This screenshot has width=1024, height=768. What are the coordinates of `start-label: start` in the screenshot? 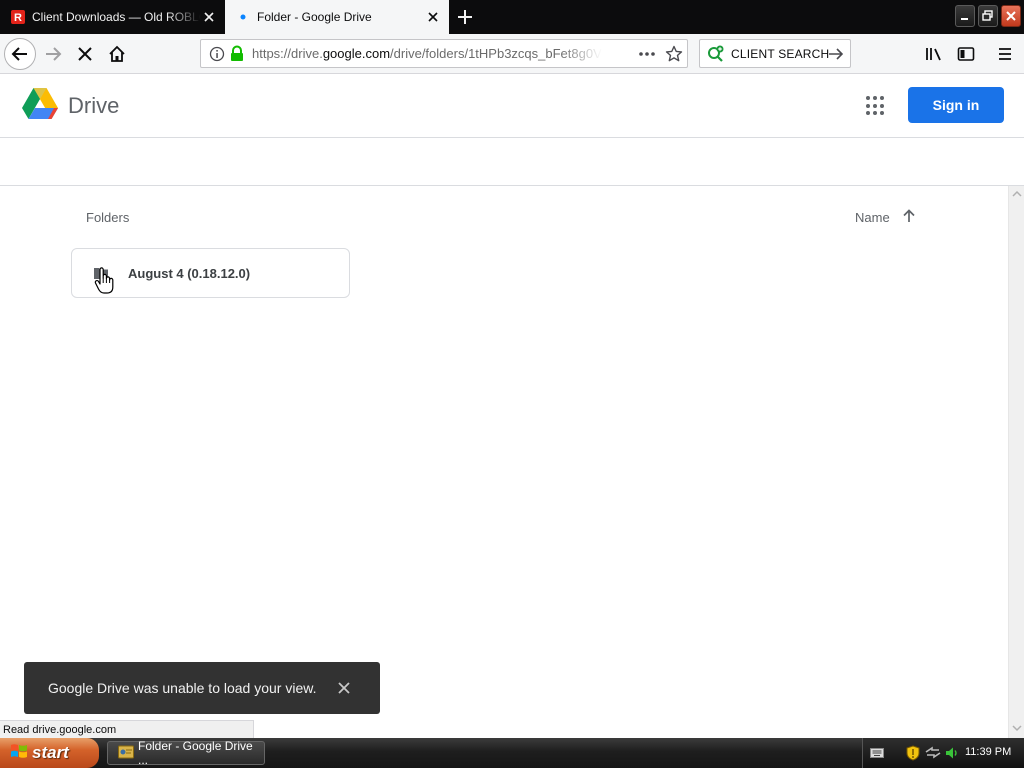 It's located at (50, 752).